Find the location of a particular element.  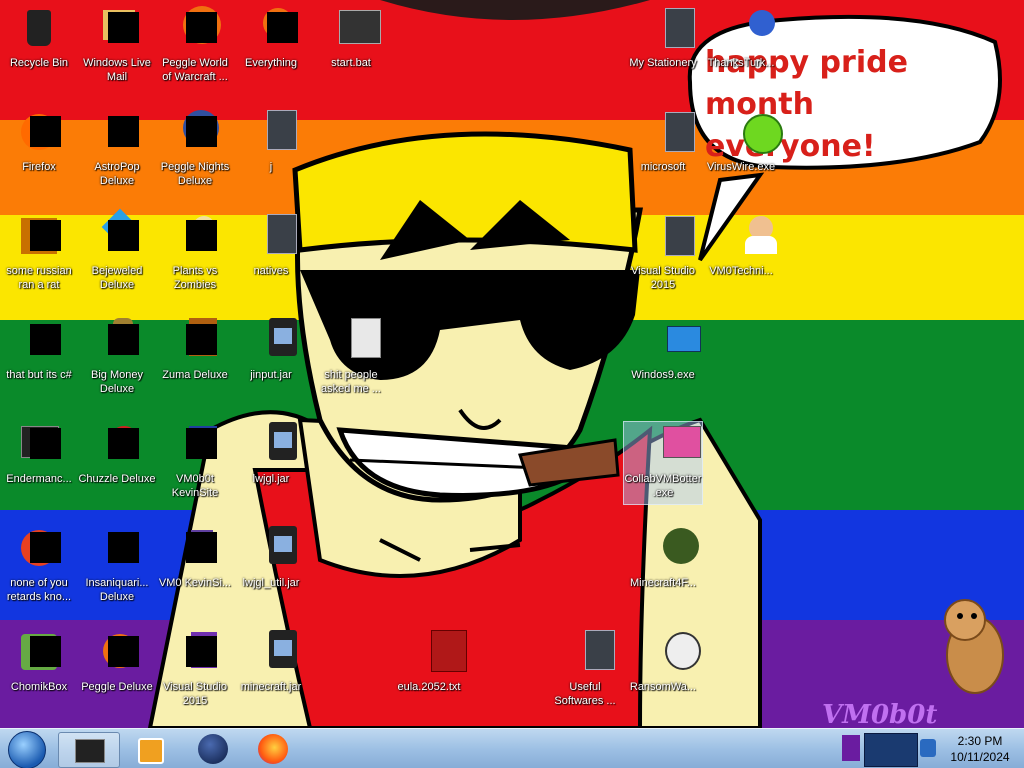

money-bag-icon is located at coordinates (119, 338).